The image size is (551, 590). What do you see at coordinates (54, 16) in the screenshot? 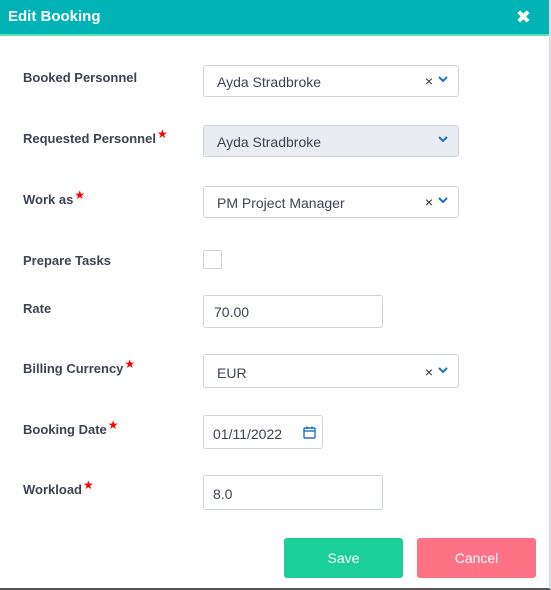
I see `dialog-title: Edit Booking` at bounding box center [54, 16].